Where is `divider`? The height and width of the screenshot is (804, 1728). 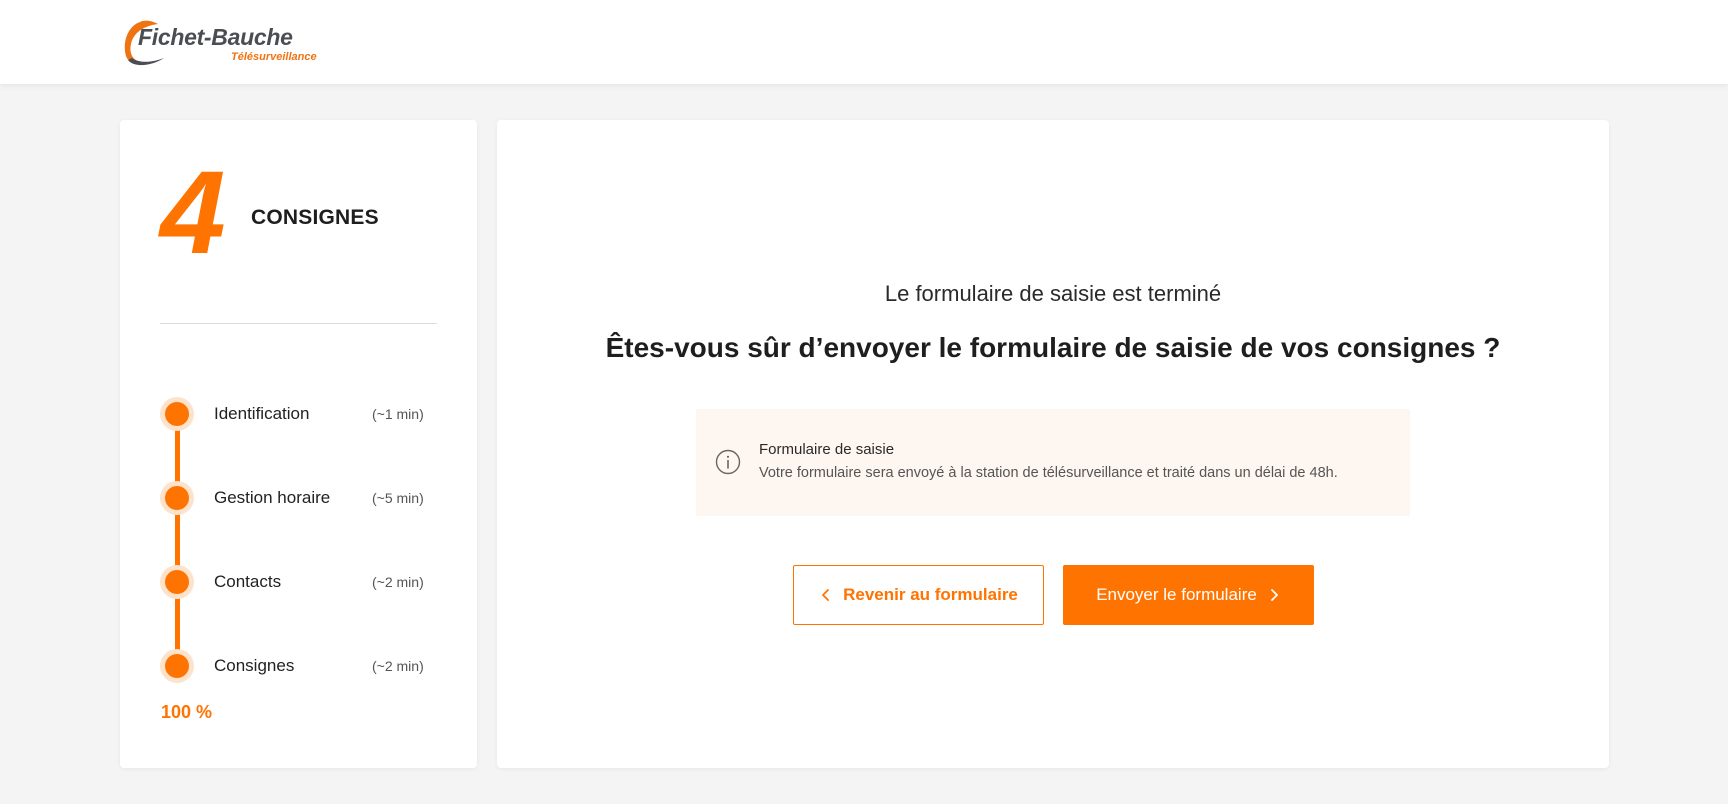 divider is located at coordinates (298, 323).